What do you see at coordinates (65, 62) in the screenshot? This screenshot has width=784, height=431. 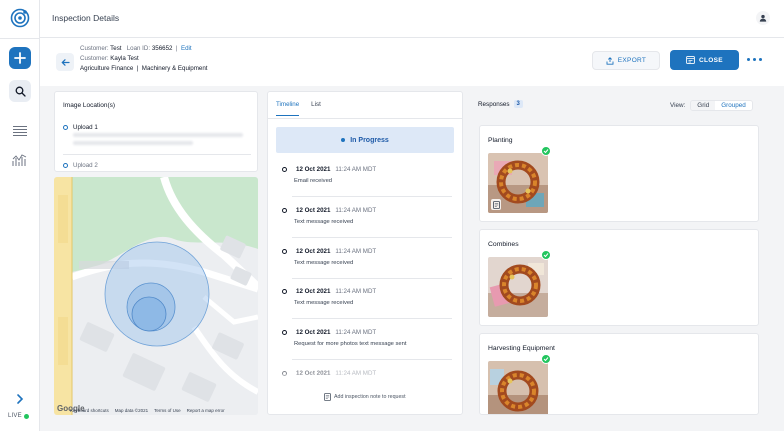 I see `back-button` at bounding box center [65, 62].